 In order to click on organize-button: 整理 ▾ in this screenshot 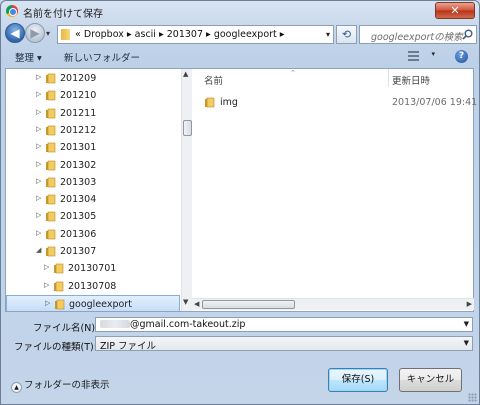, I will do `click(28, 57)`.